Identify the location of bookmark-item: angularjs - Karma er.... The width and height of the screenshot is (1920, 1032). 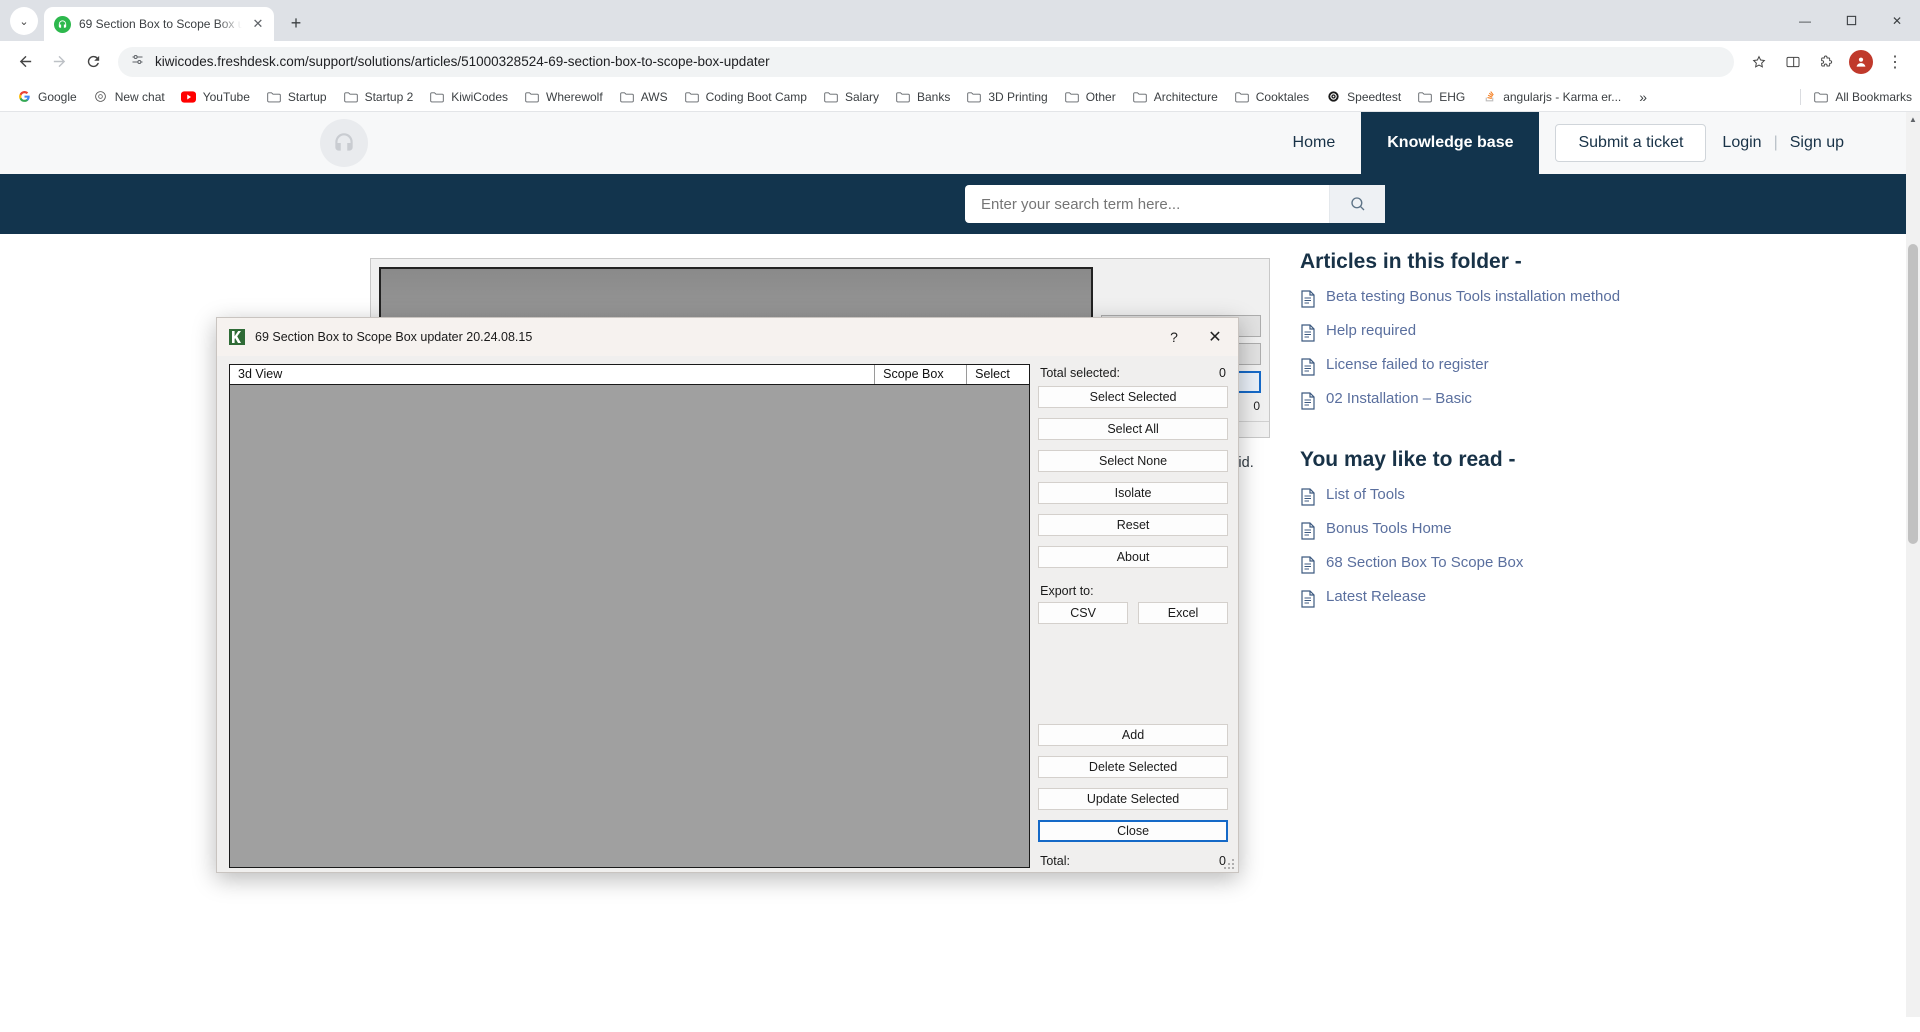
(1551, 97).